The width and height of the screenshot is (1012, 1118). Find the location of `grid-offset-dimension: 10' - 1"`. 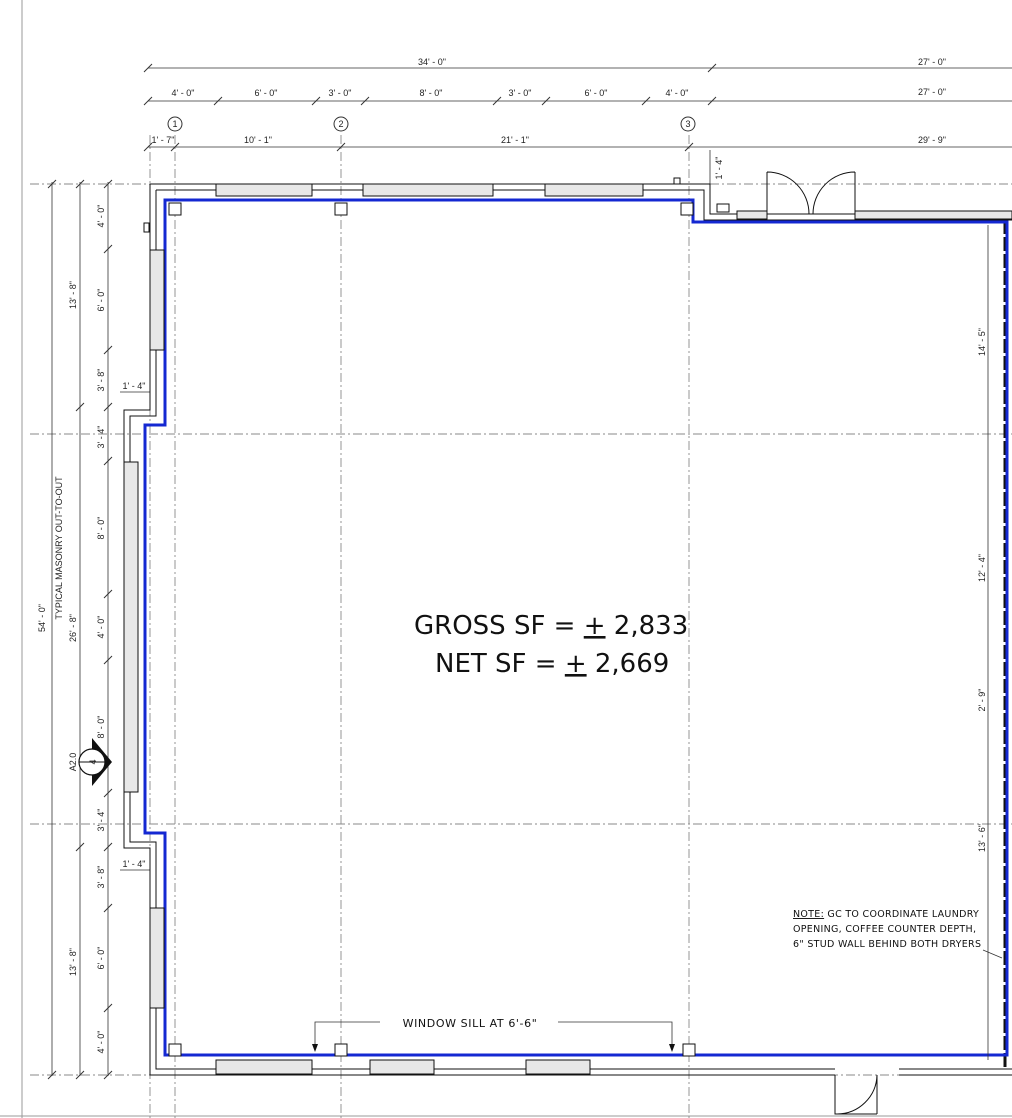

grid-offset-dimension: 10' - 1" is located at coordinates (258, 140).